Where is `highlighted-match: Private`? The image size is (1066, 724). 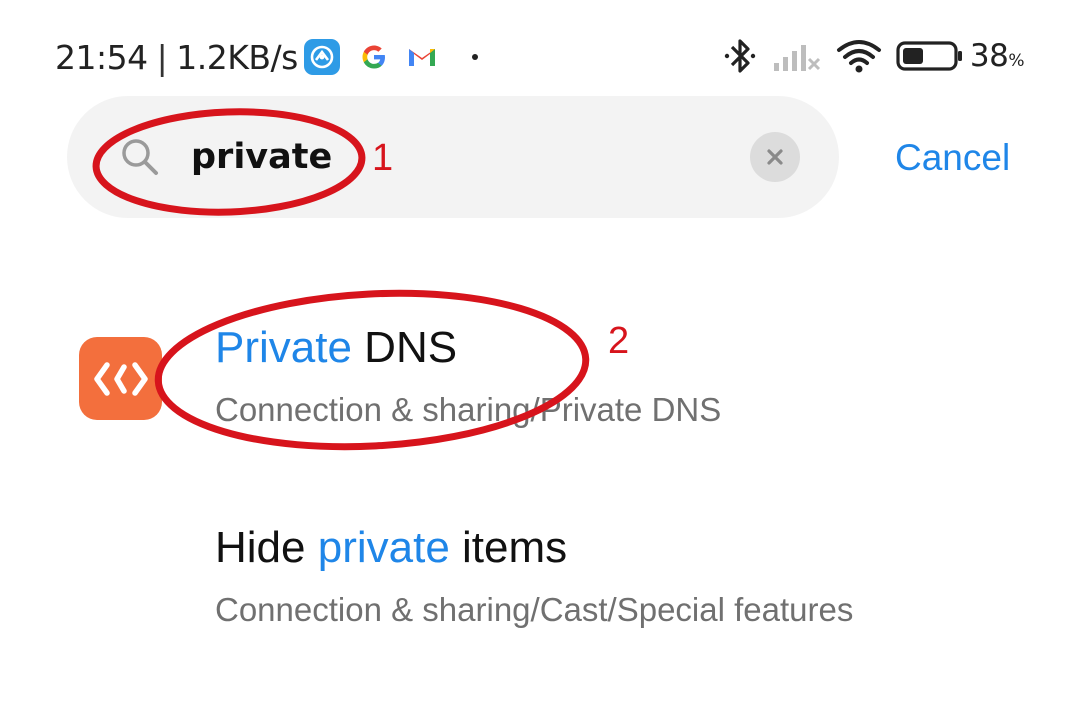
highlighted-match: Private is located at coordinates (283, 347).